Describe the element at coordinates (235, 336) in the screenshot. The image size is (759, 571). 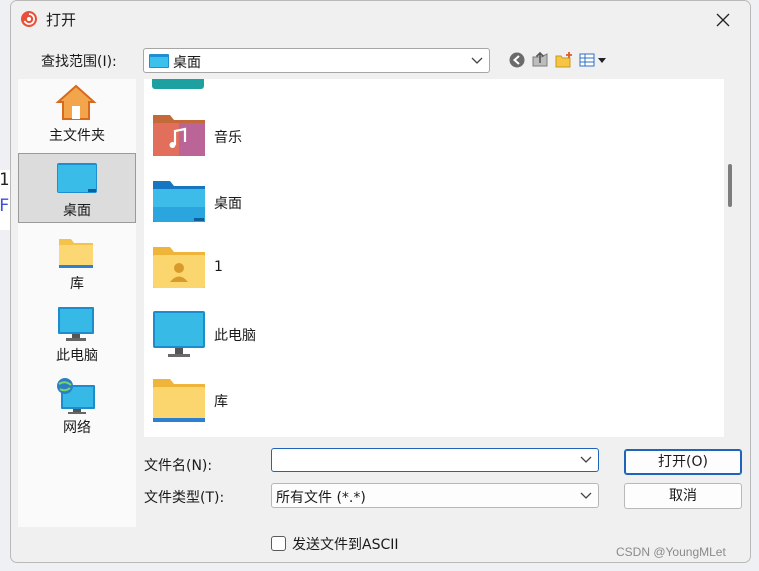
I see `file-name: 此电脑` at that location.